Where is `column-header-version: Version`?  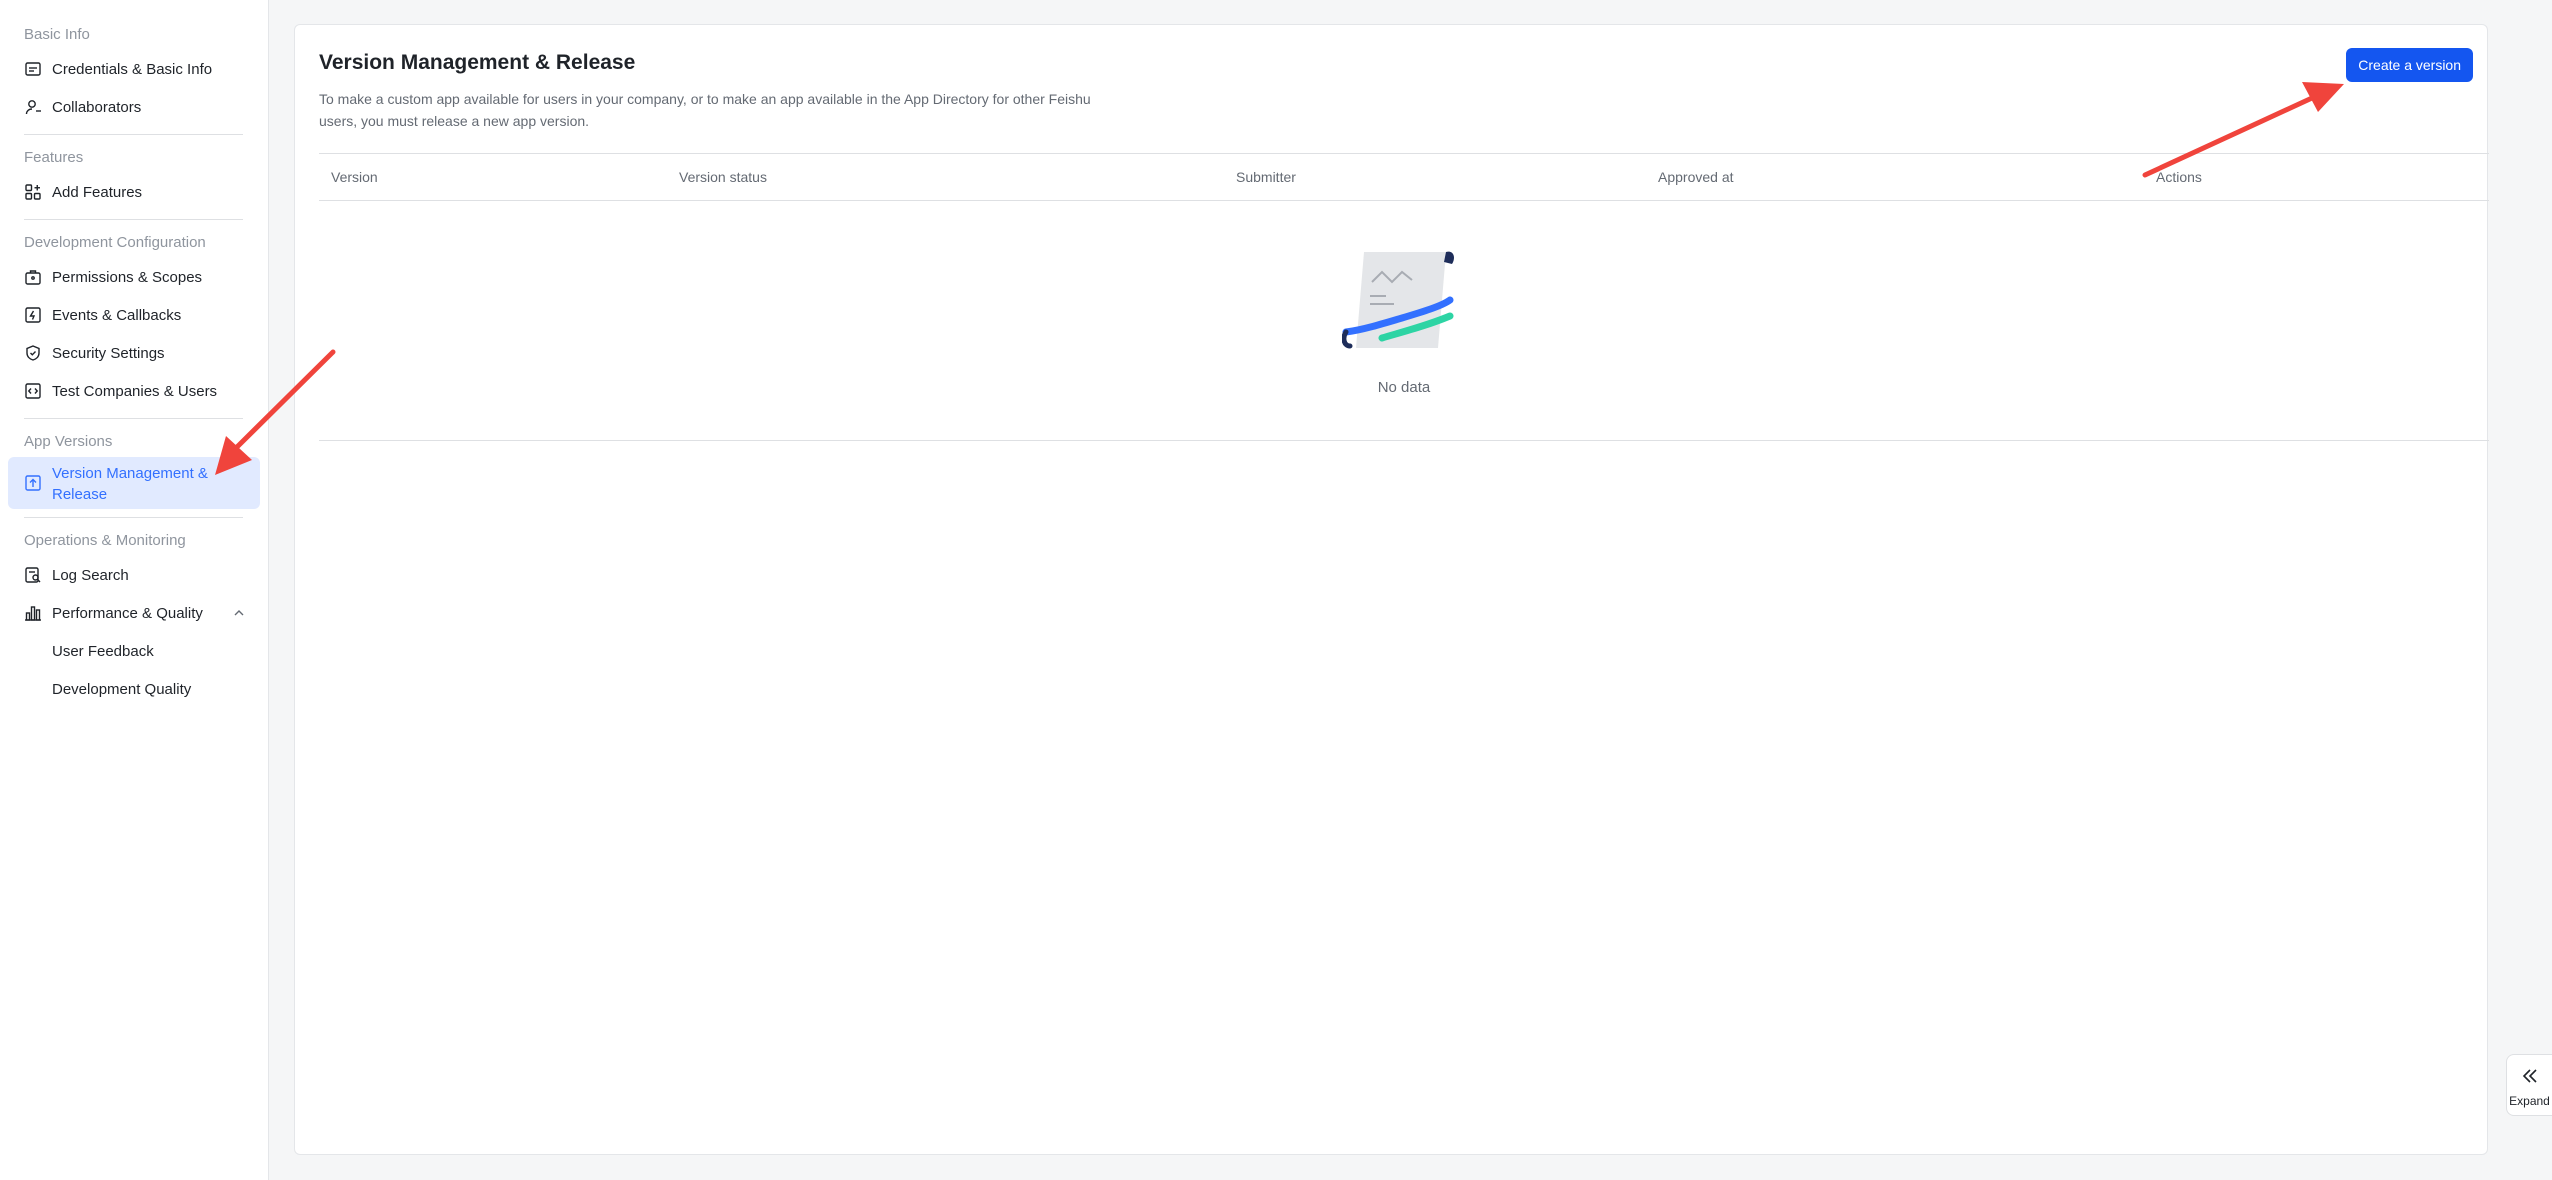
column-header-version: Version is located at coordinates (354, 177).